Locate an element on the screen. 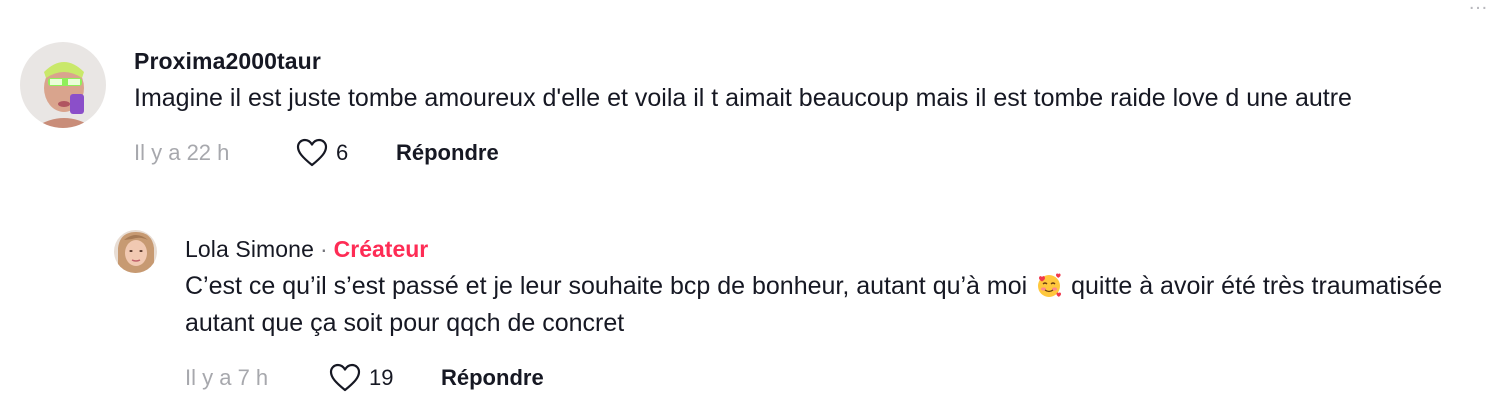 The width and height of the screenshot is (1498, 402). comment-actions: Il y a 22 h 6 Répondre is located at coordinates (807, 153).